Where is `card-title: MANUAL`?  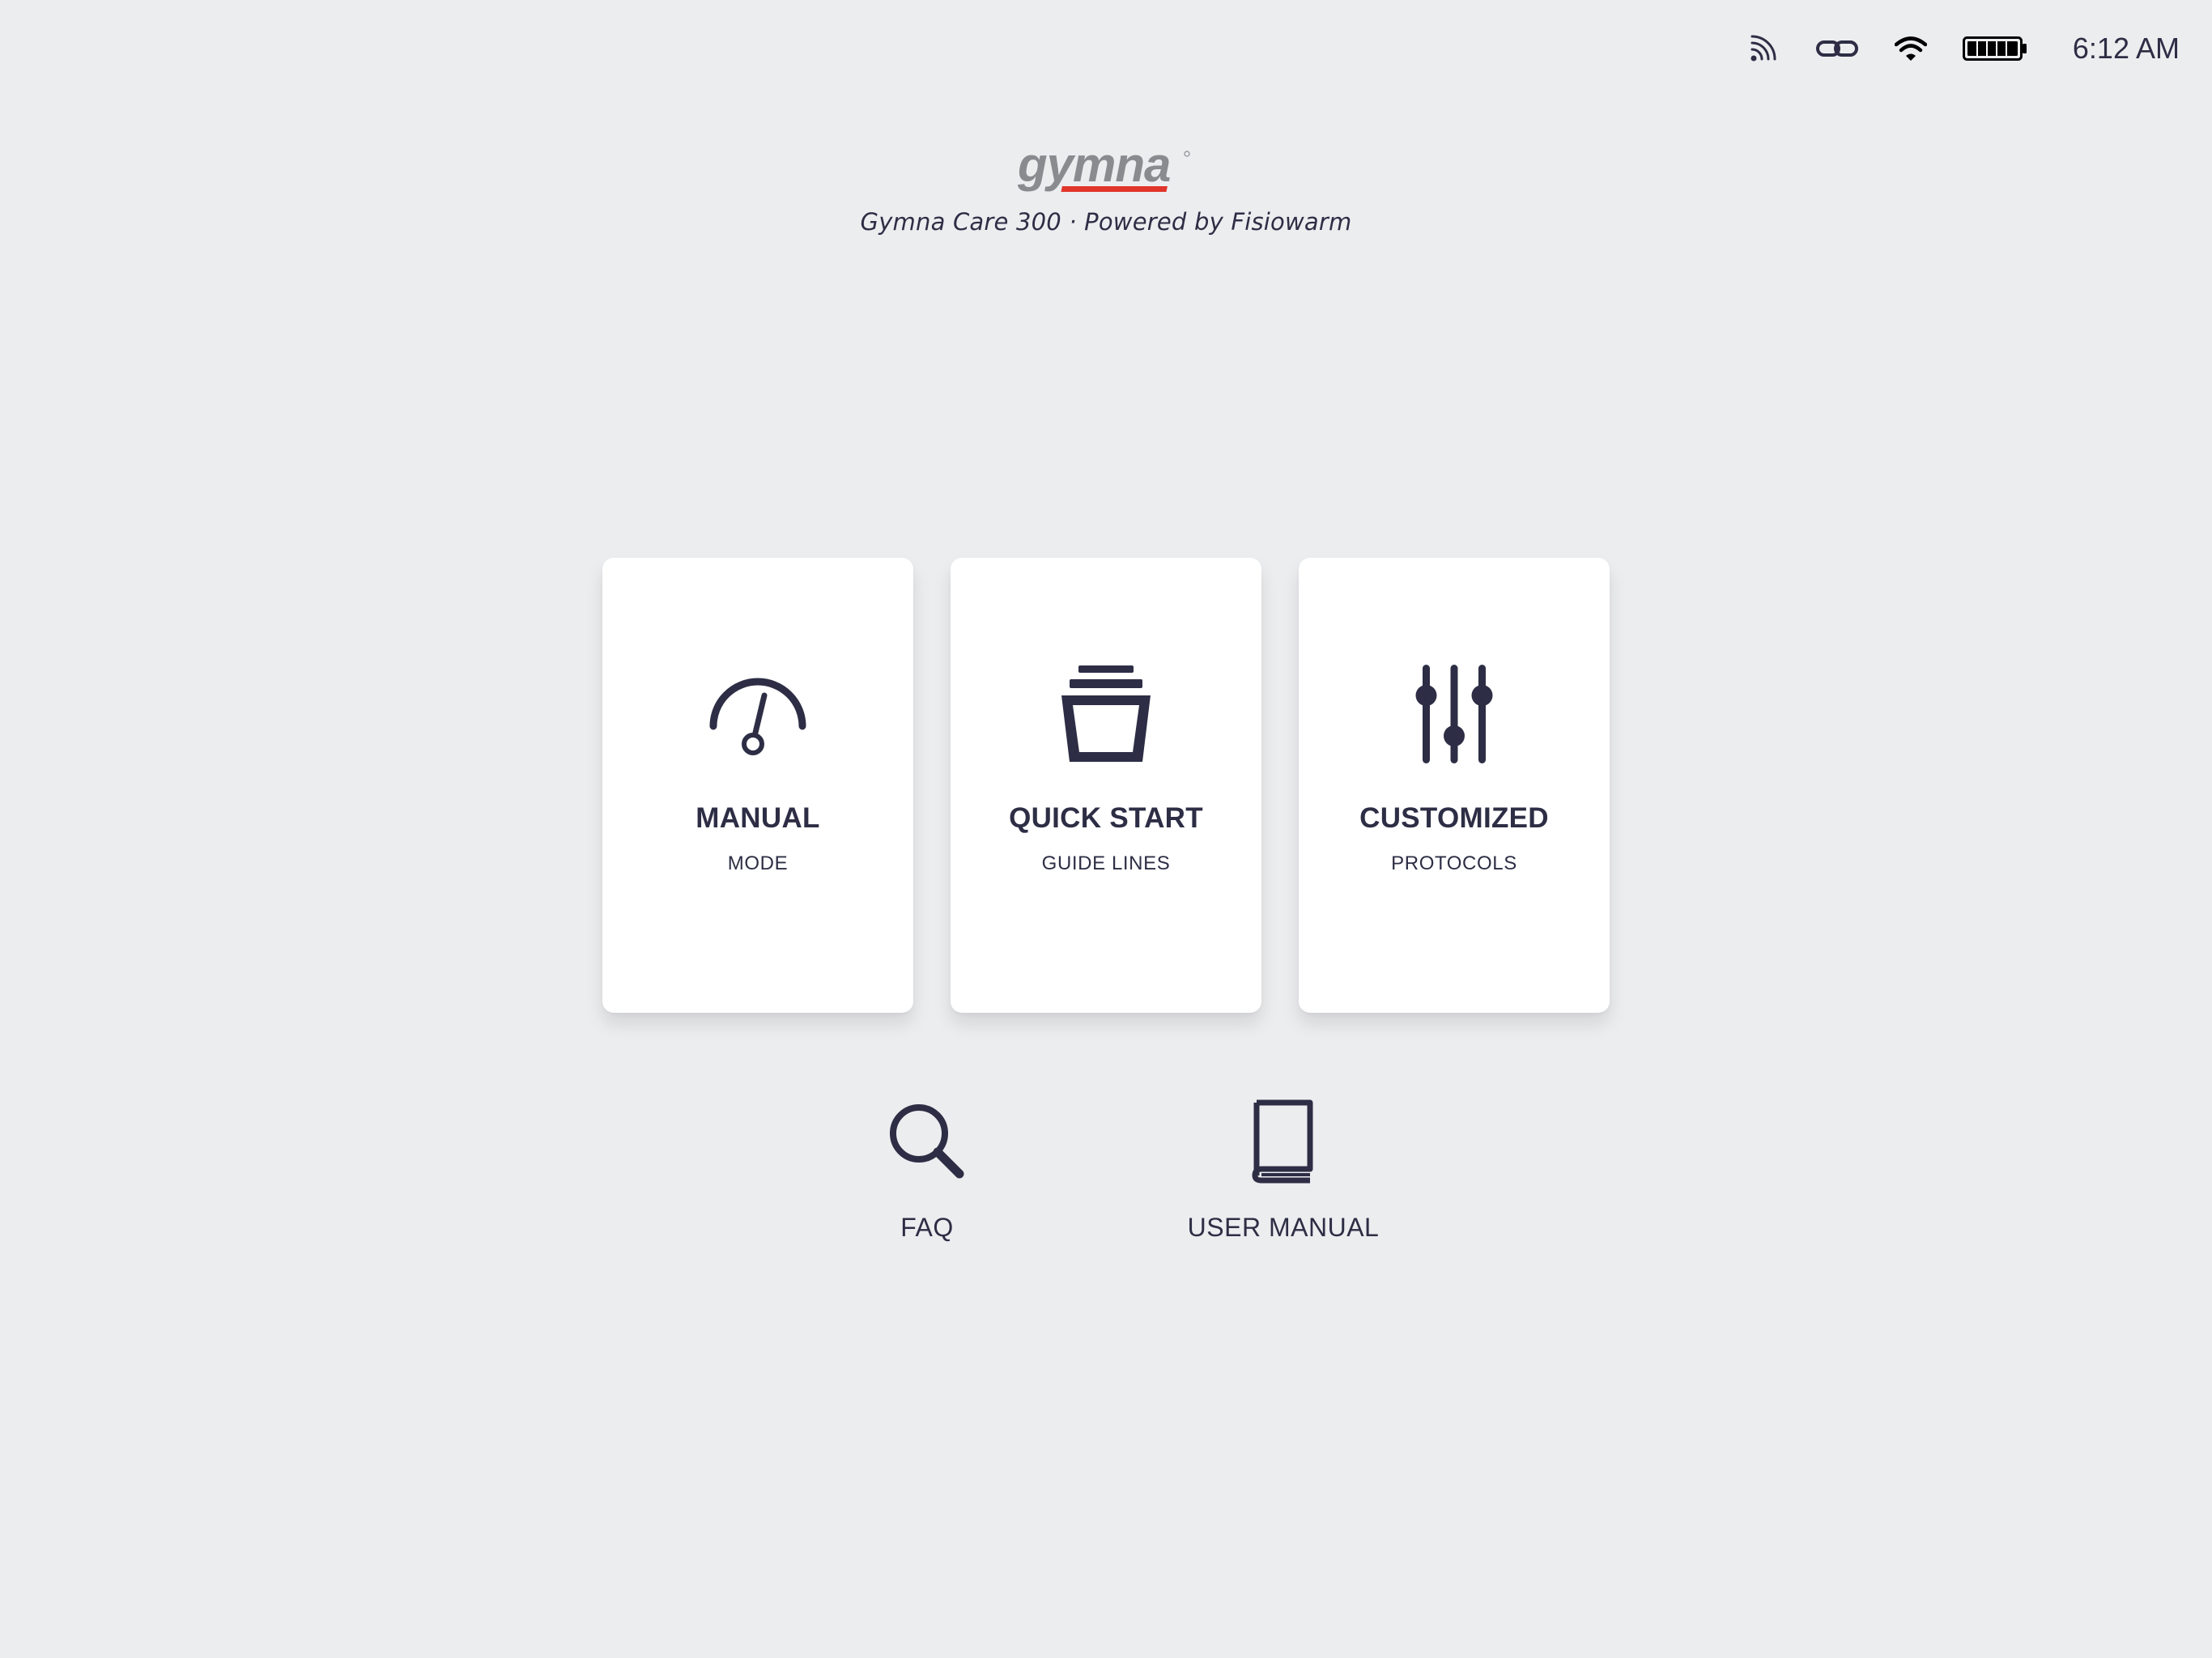
card-title: MANUAL is located at coordinates (758, 818).